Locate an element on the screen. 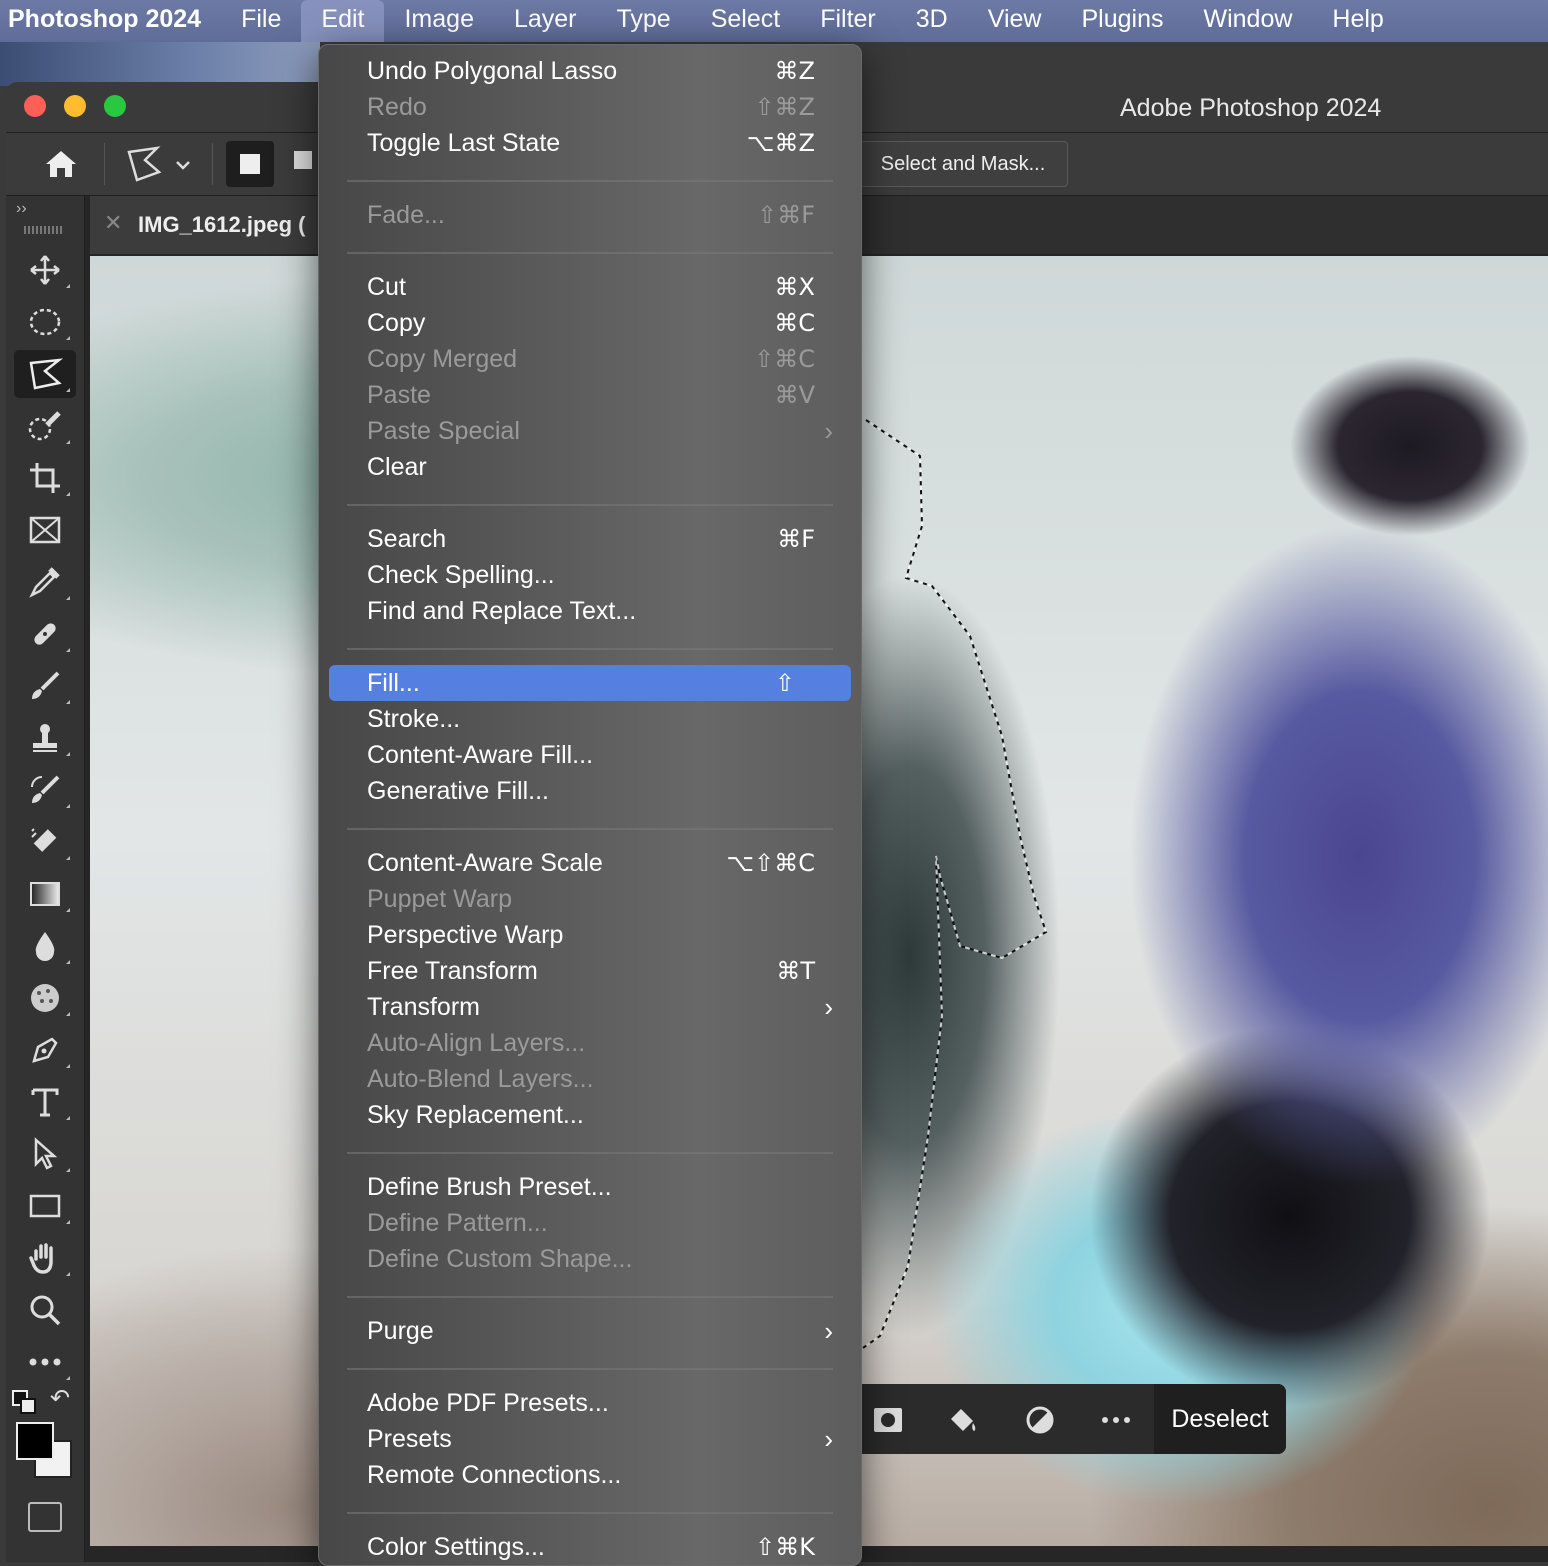 This screenshot has height=1566, width=1548. more-tools-button is located at coordinates (45, 1362).